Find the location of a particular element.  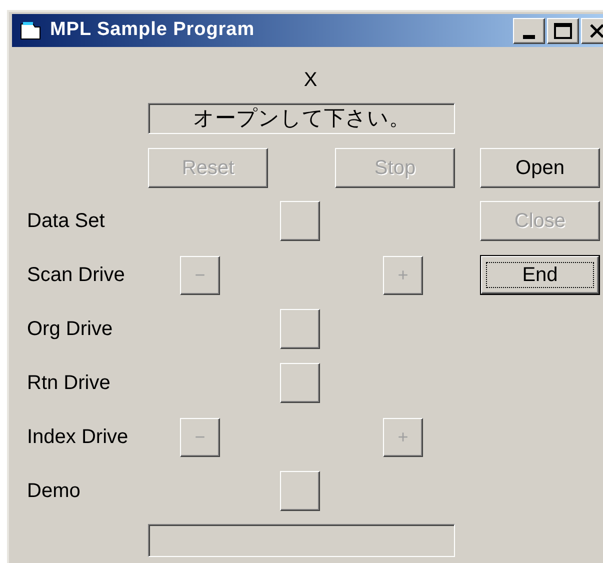

row-label: Scan Drive is located at coordinates (76, 275).